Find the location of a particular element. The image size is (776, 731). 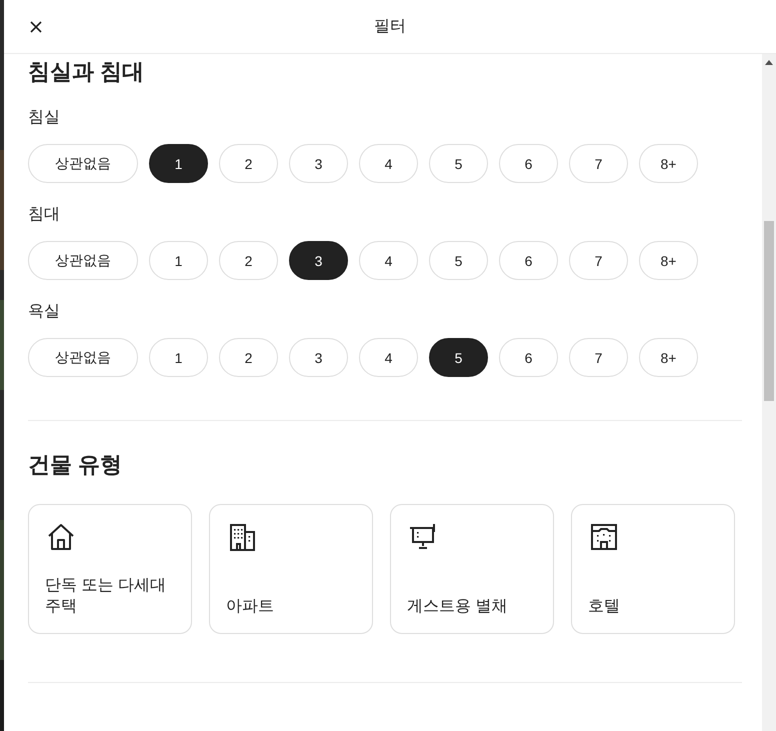

section-heading: 침실과 침대 is located at coordinates (87, 72).